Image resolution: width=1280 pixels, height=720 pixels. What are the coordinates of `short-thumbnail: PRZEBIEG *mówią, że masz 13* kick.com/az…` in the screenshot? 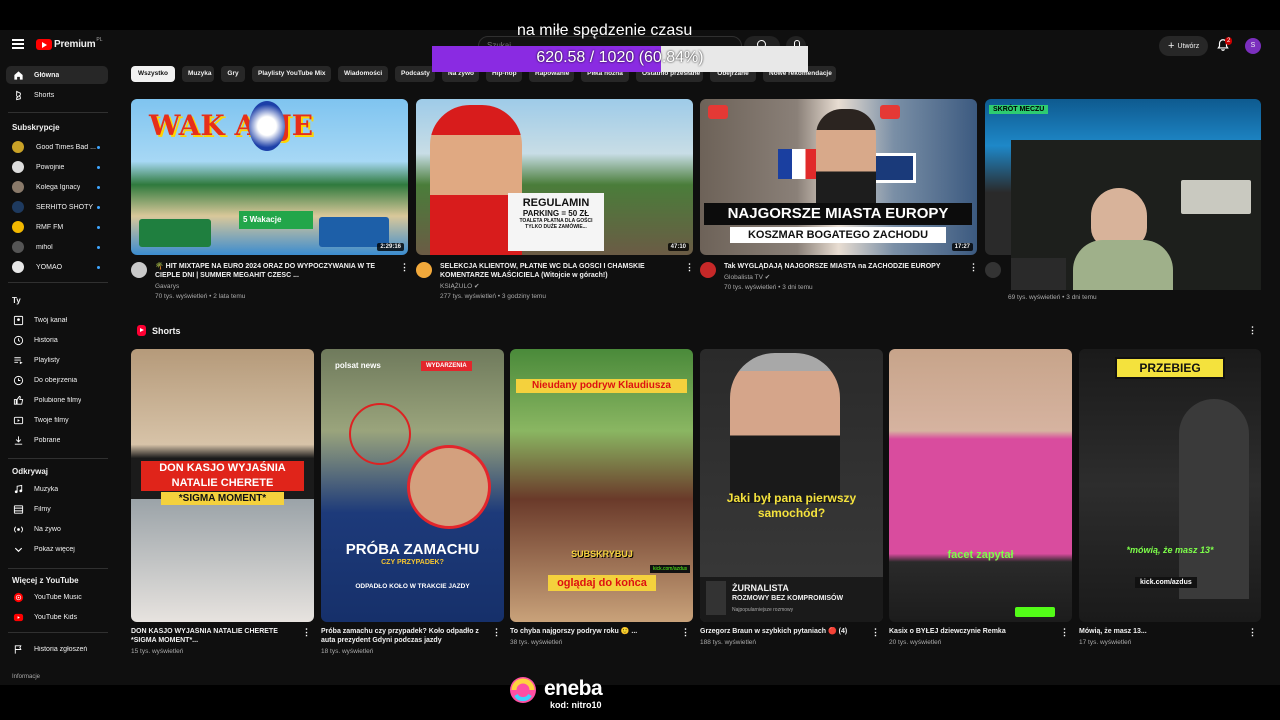 It's located at (1170, 485).